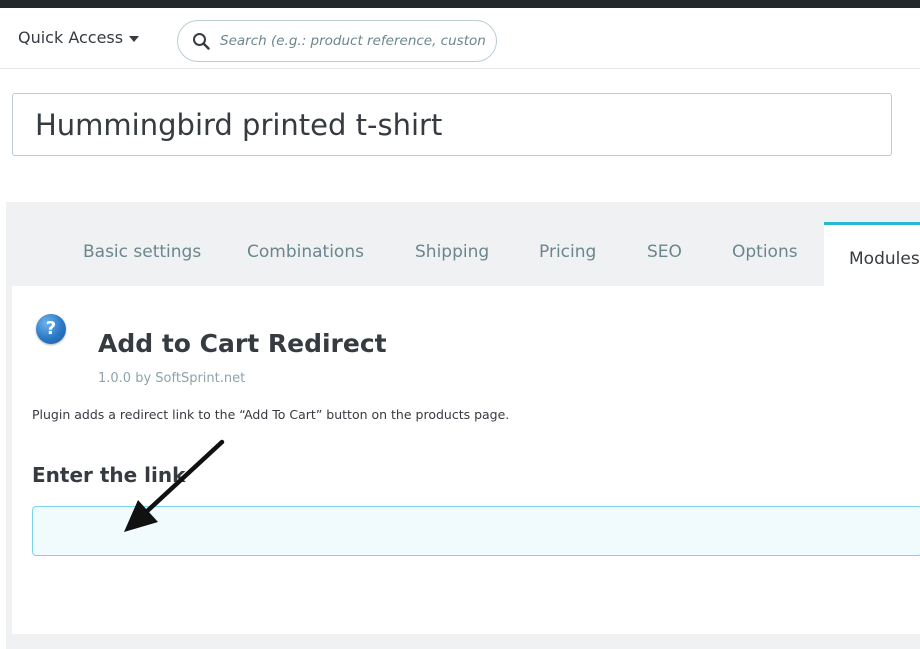 The height and width of the screenshot is (649, 920). I want to click on tab-modules: Modules, so click(872, 254).